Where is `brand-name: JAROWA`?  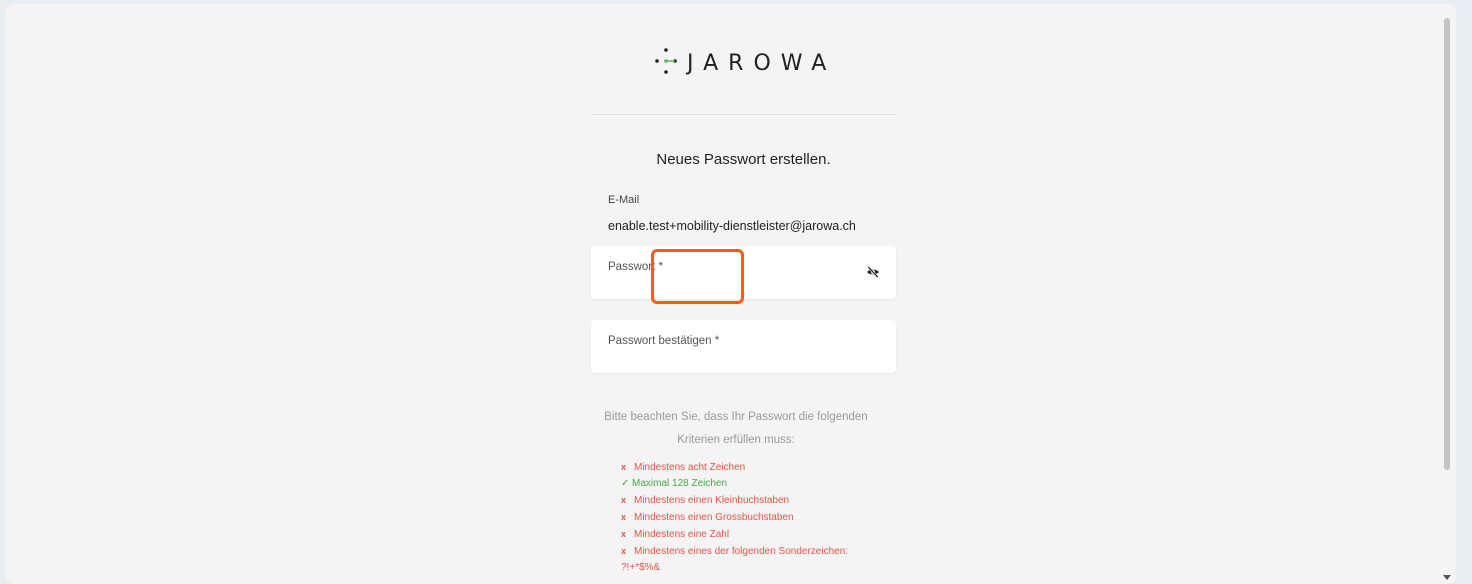
brand-name: JAROWA is located at coordinates (762, 63).